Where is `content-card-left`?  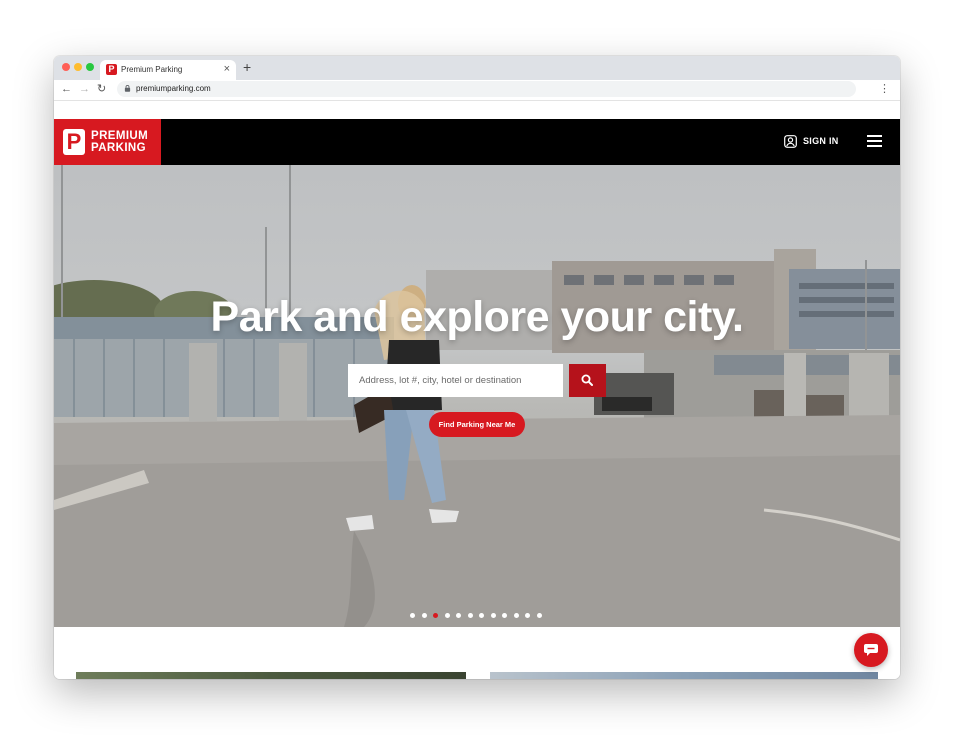
content-card-left is located at coordinates (271, 675).